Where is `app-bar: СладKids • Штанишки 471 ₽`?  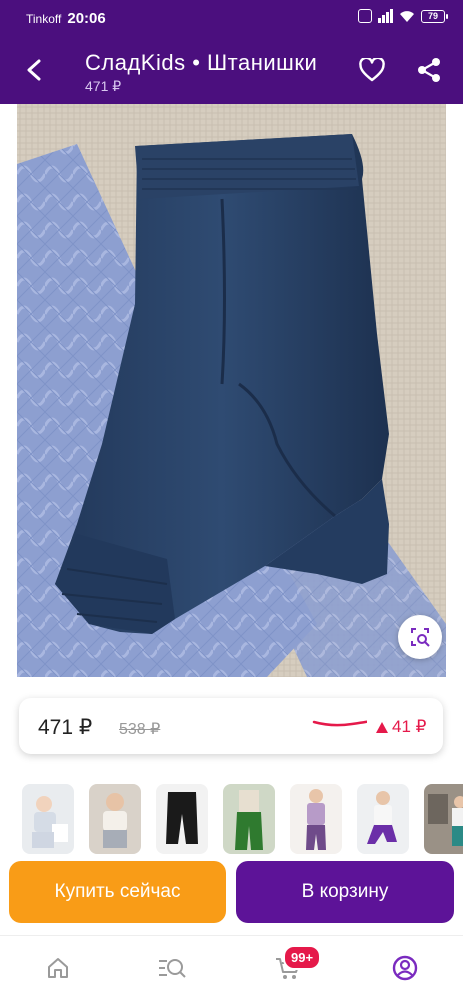 app-bar: СладKids • Штанишки 471 ₽ is located at coordinates (231, 70).